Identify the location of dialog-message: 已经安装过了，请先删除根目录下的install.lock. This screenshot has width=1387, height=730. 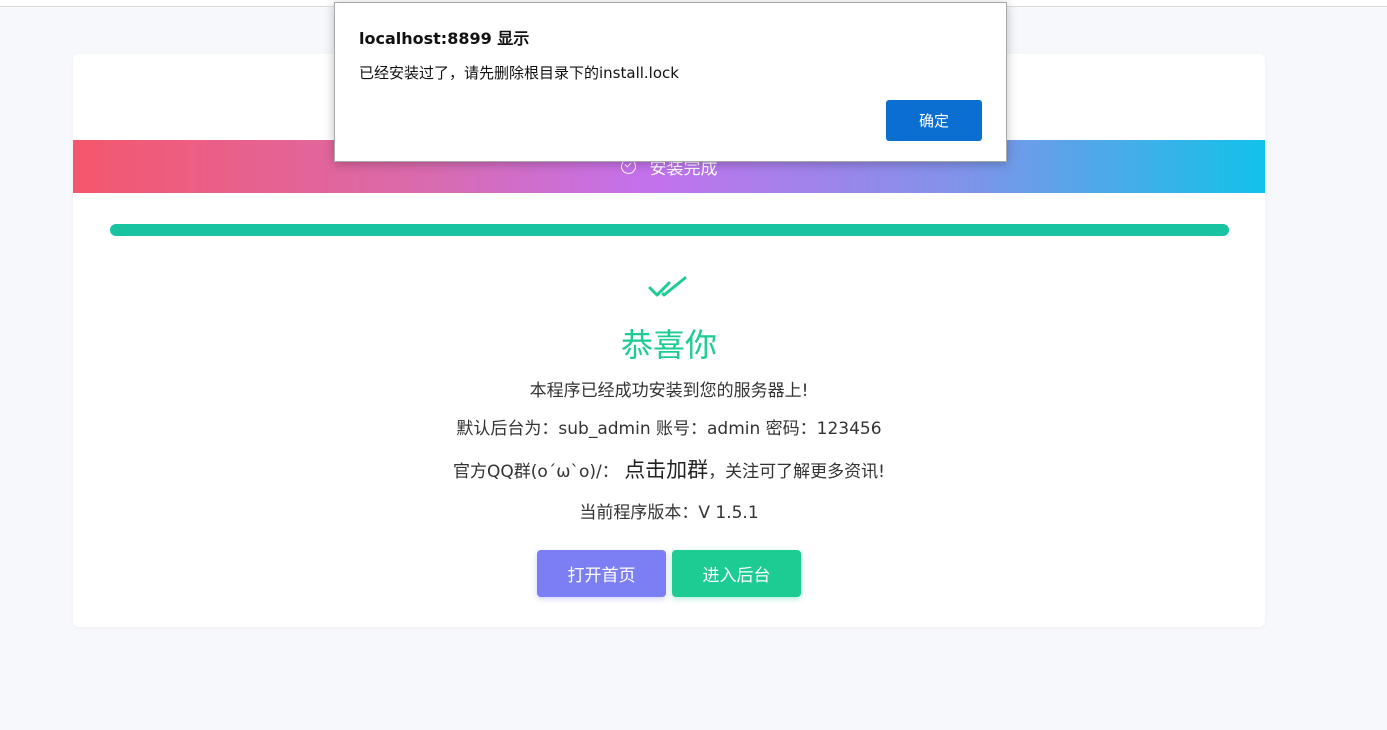
(519, 73).